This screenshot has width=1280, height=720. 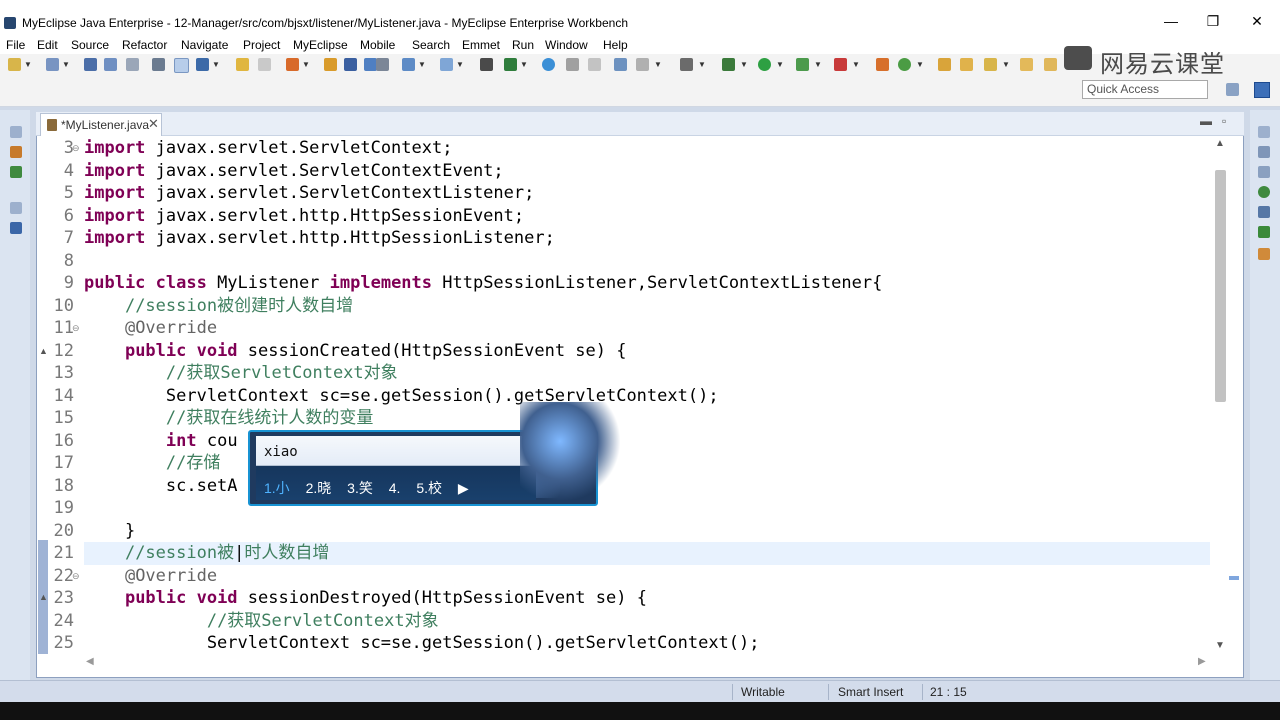 What do you see at coordinates (481, 45) in the screenshot?
I see `menu-emmet: Emmet` at bounding box center [481, 45].